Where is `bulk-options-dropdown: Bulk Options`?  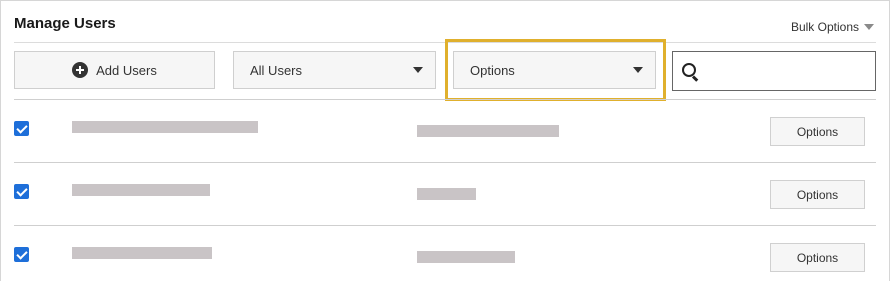
bulk-options-dropdown: Bulk Options is located at coordinates (832, 27).